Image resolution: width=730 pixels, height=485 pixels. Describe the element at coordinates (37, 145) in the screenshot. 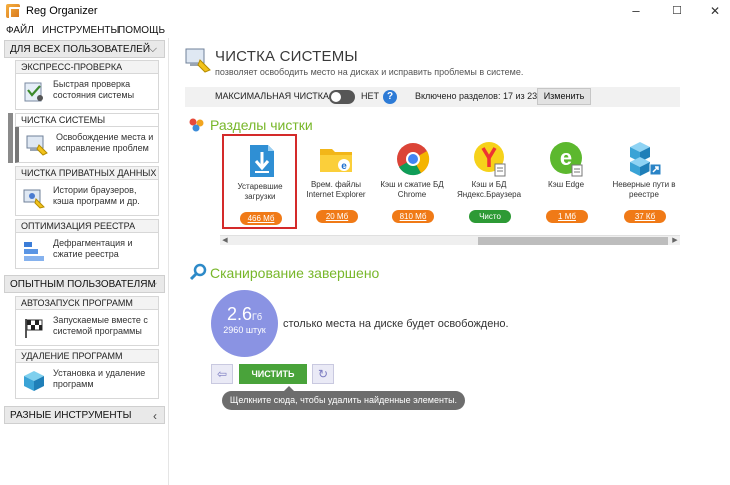

I see `broom-icon` at that location.